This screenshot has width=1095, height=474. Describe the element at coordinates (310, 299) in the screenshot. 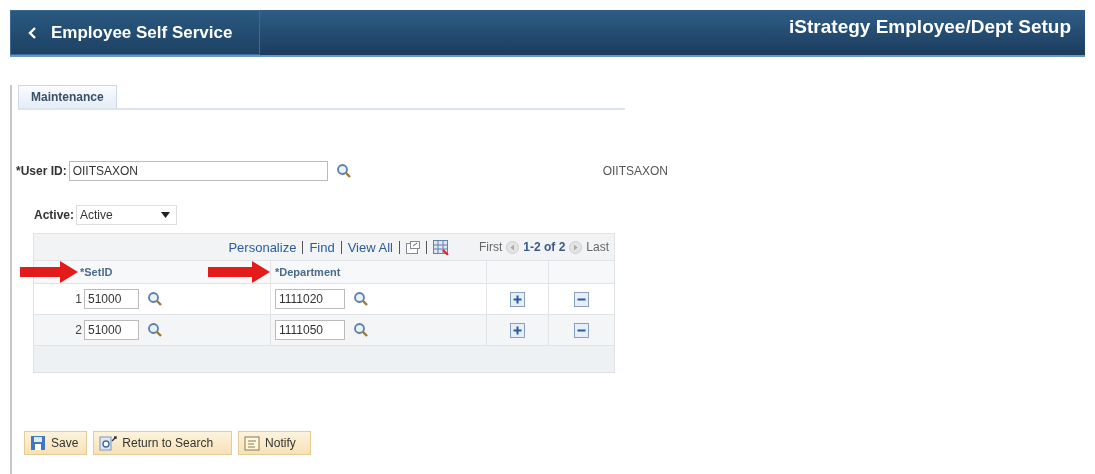

I see `department-field: 1111020` at that location.